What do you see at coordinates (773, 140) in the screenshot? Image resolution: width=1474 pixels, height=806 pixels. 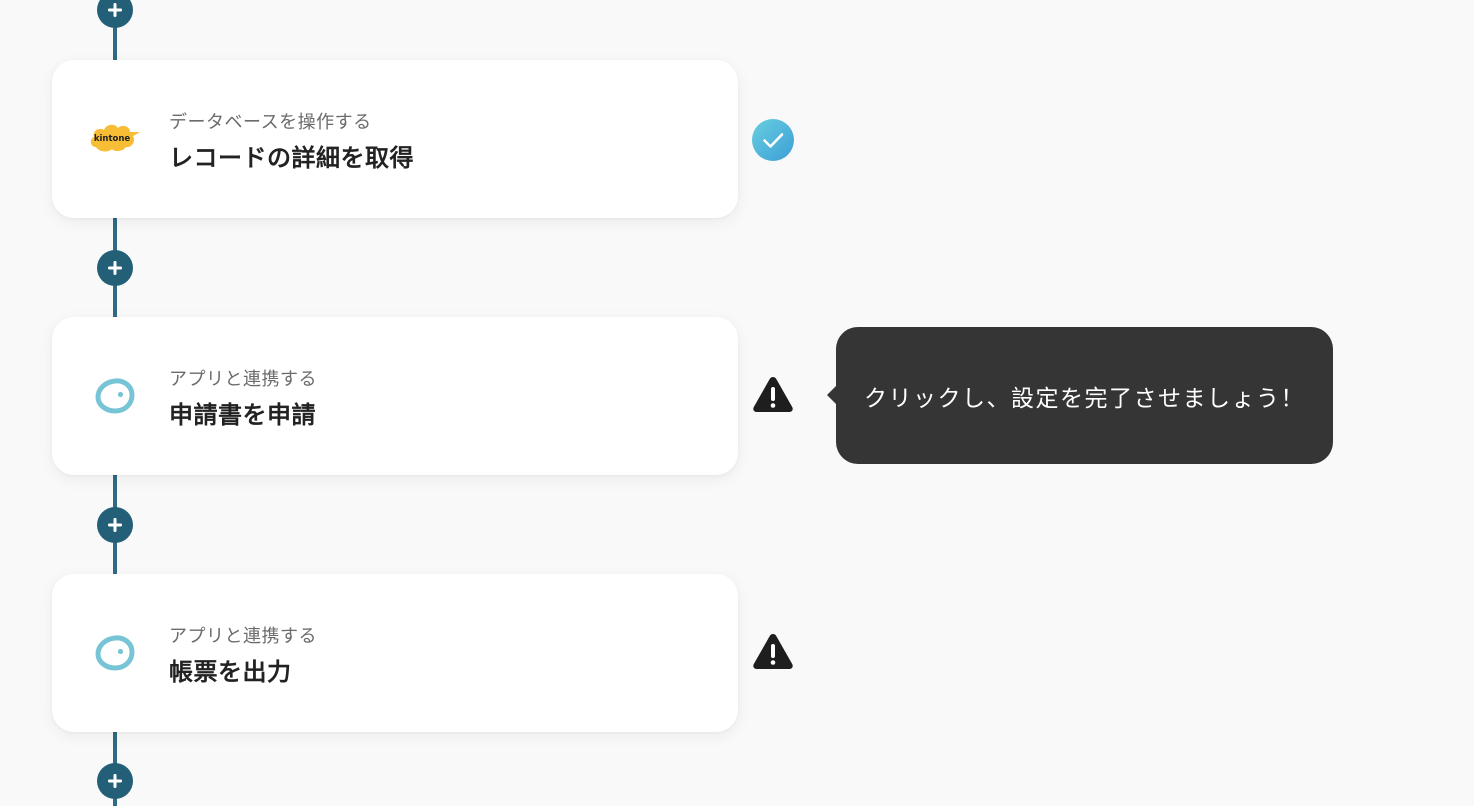 I see `complete-check-icon` at bounding box center [773, 140].